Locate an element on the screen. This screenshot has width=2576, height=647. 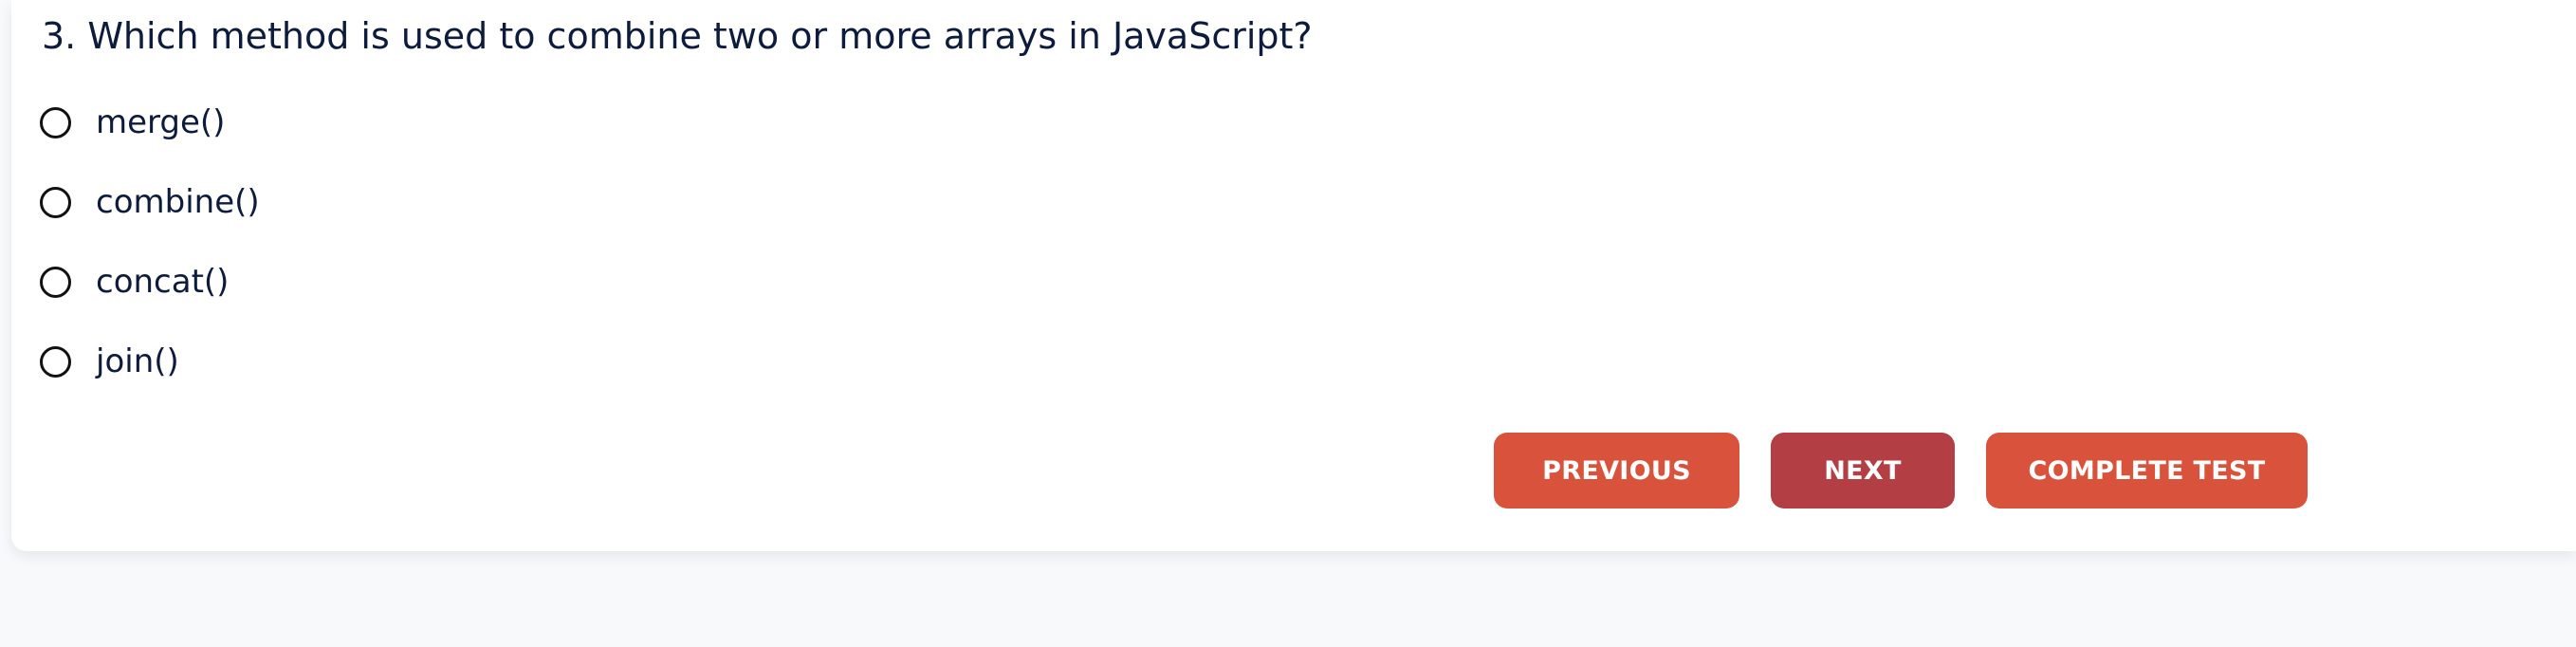
option-concat: concat() is located at coordinates (134, 281).